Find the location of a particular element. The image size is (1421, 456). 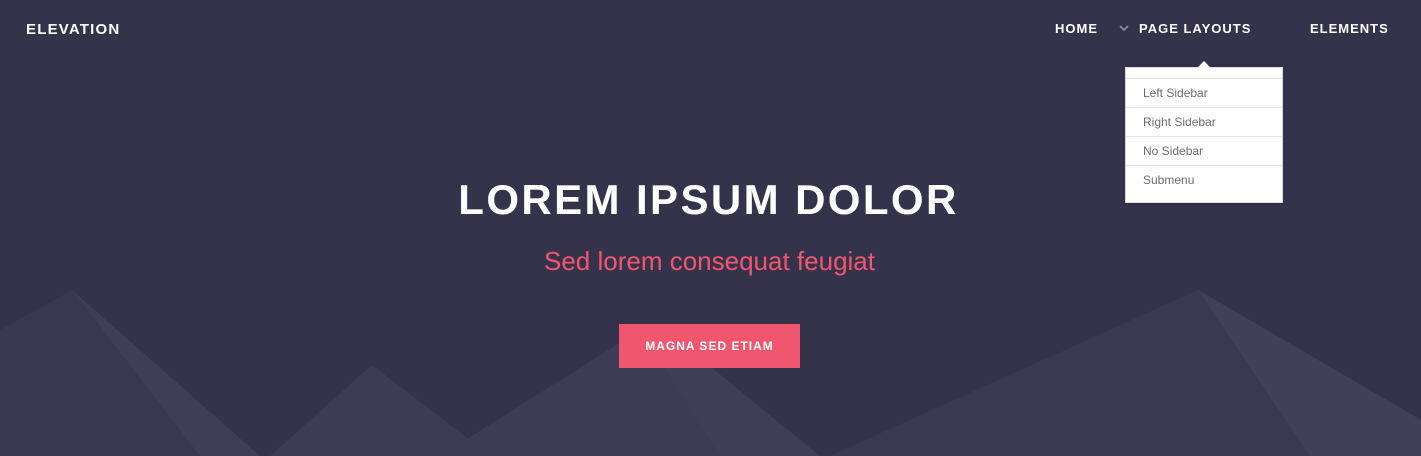

dropdown-pointer is located at coordinates (1204, 64).